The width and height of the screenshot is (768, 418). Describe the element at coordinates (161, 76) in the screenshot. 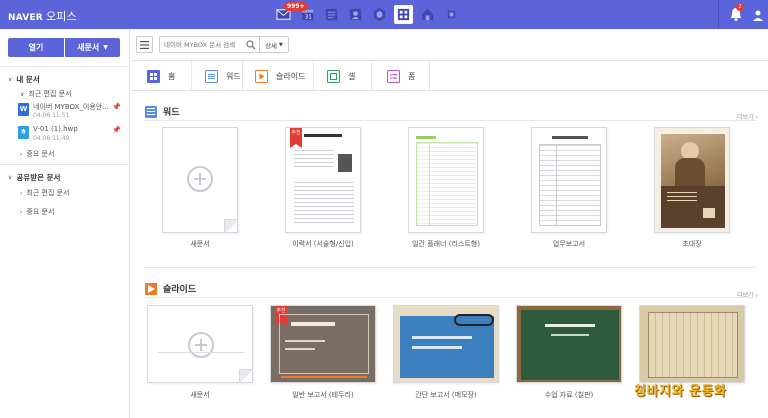

I see `tab-home: 홈` at that location.